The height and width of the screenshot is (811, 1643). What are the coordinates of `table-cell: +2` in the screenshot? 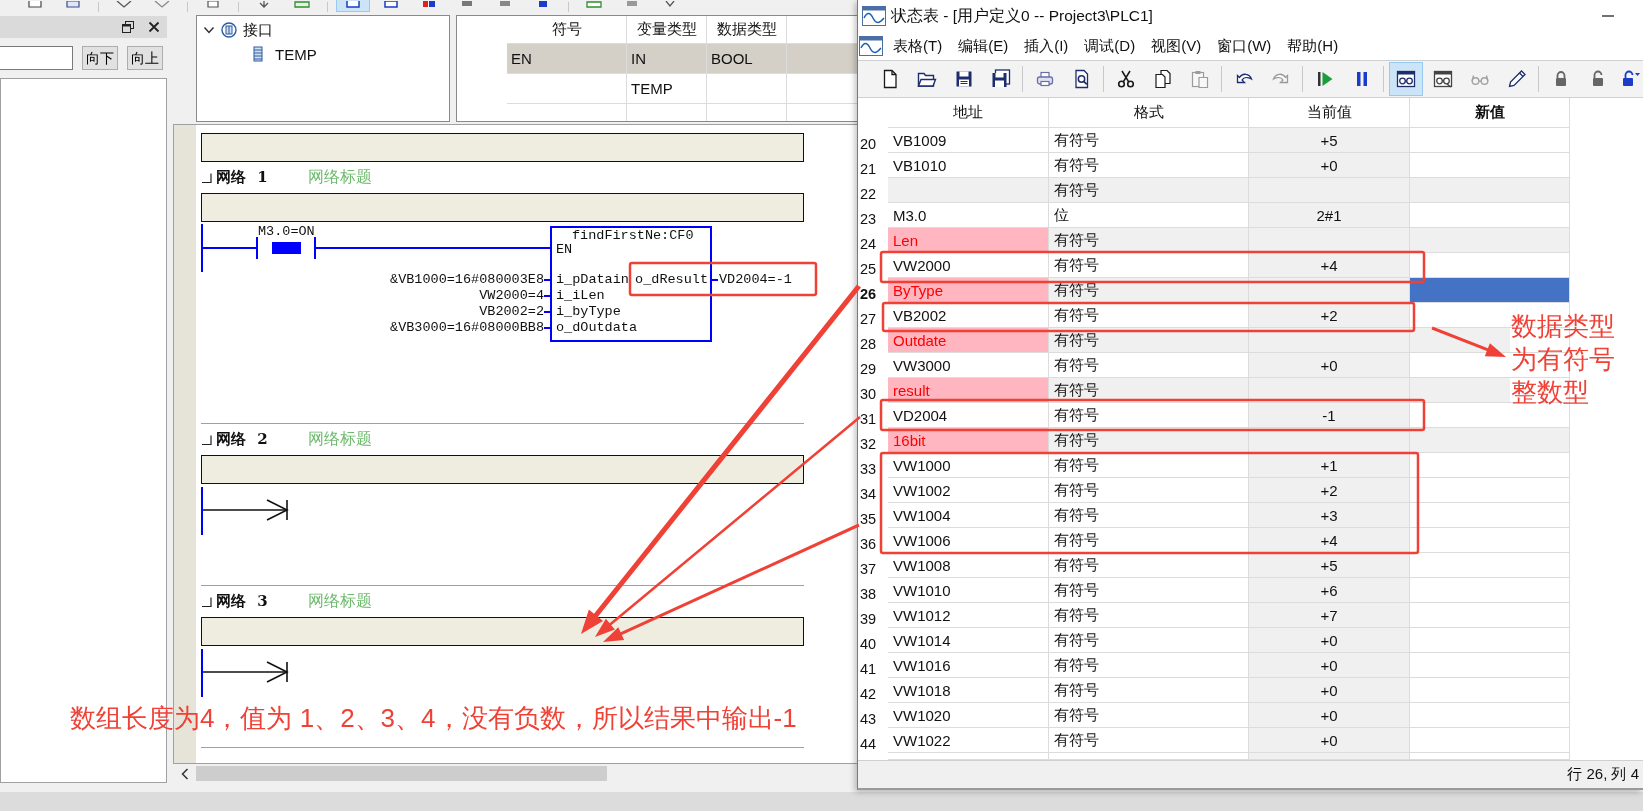 It's located at (1329, 490).